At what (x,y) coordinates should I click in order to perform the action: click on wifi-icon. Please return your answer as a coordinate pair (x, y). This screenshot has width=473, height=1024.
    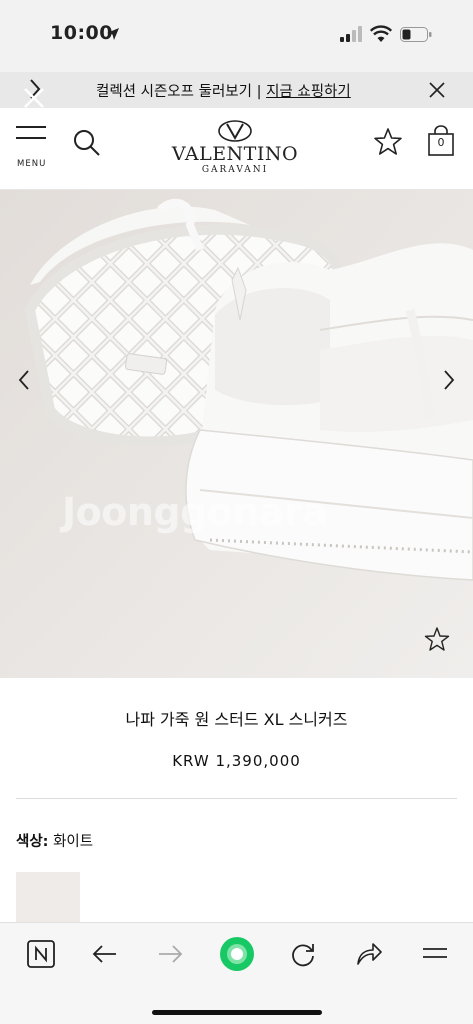
    Looking at the image, I should click on (381, 33).